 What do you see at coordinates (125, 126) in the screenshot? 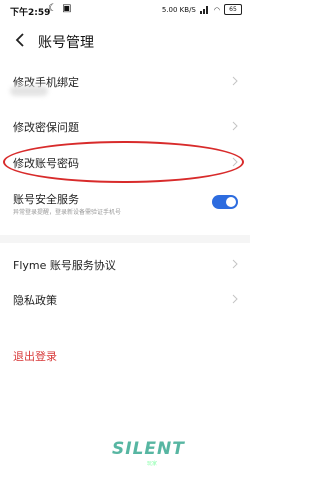
I see `menu-item-security-question: 修改密保问题` at bounding box center [125, 126].